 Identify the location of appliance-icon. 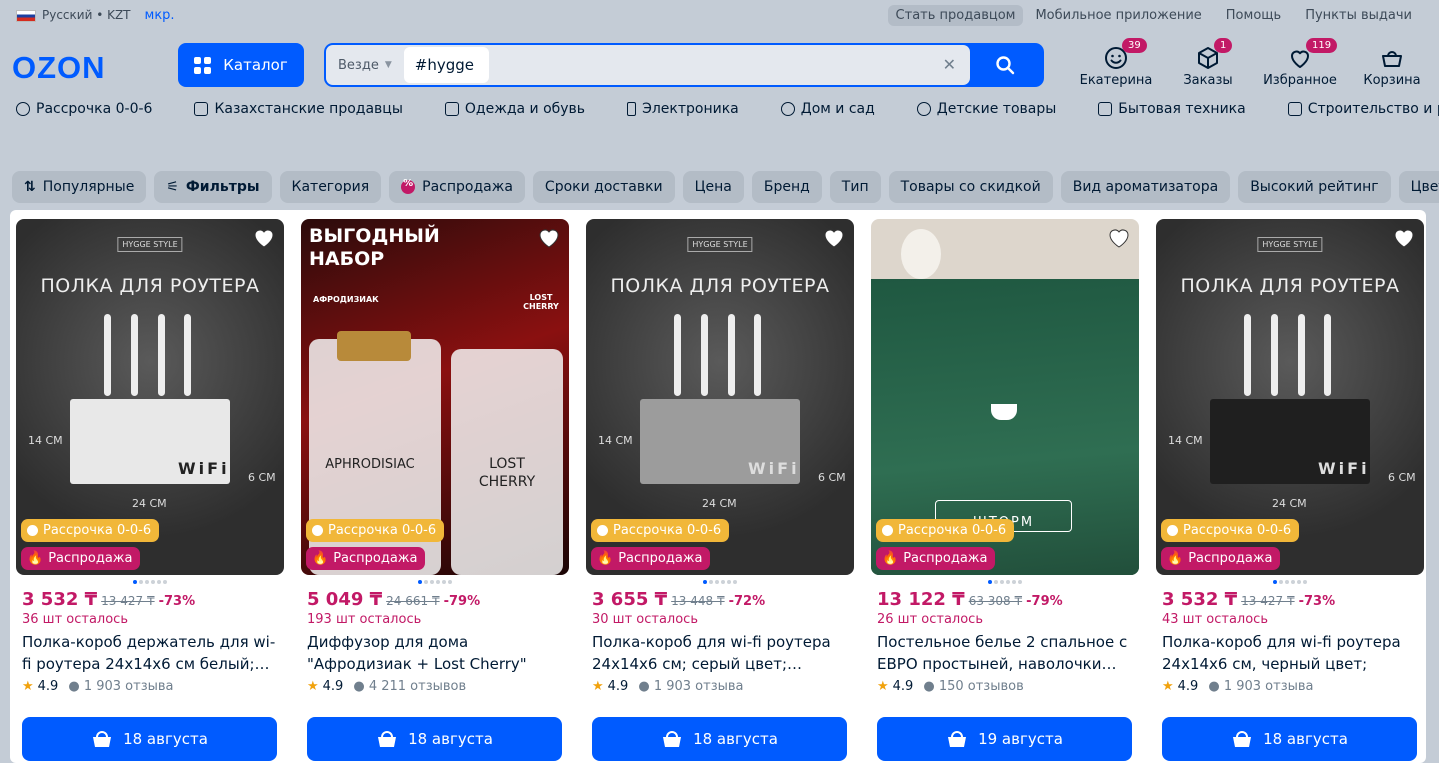
(1105, 109).